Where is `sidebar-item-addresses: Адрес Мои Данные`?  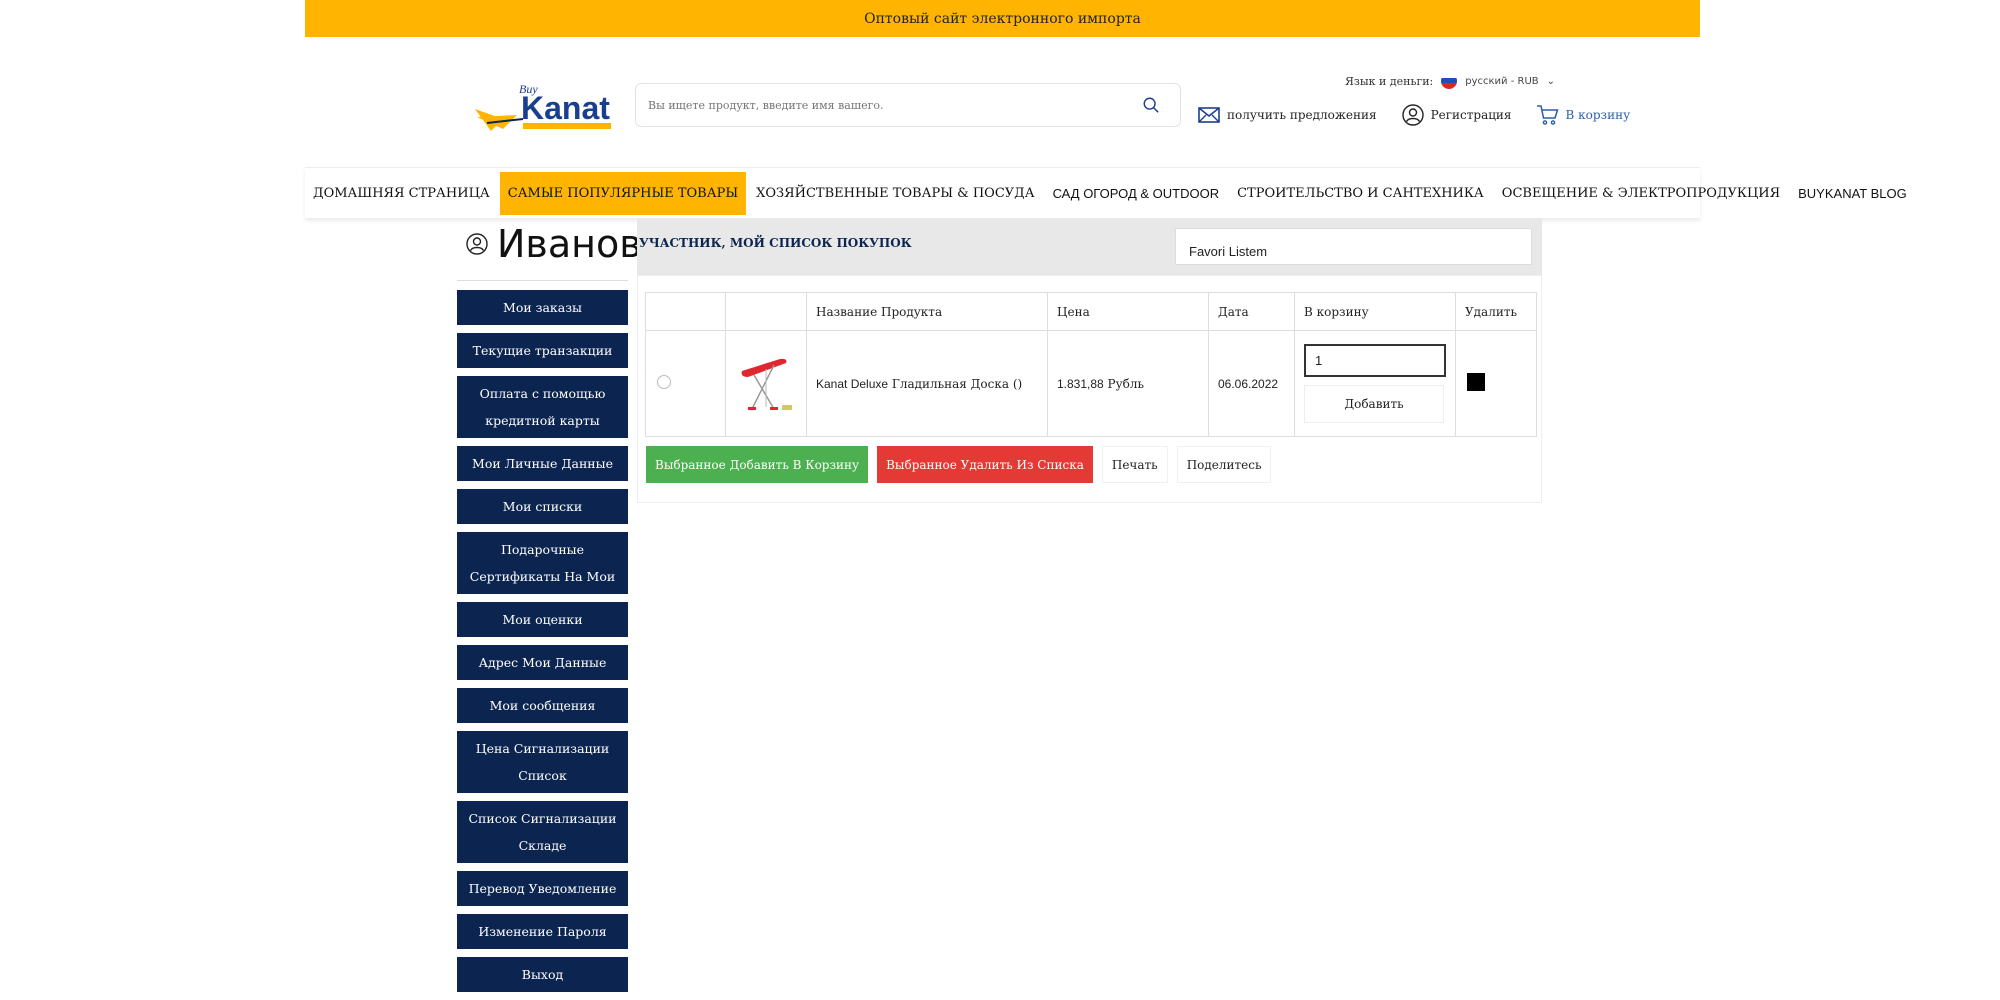
sidebar-item-addresses: Адрес Мои Данные is located at coordinates (542, 662).